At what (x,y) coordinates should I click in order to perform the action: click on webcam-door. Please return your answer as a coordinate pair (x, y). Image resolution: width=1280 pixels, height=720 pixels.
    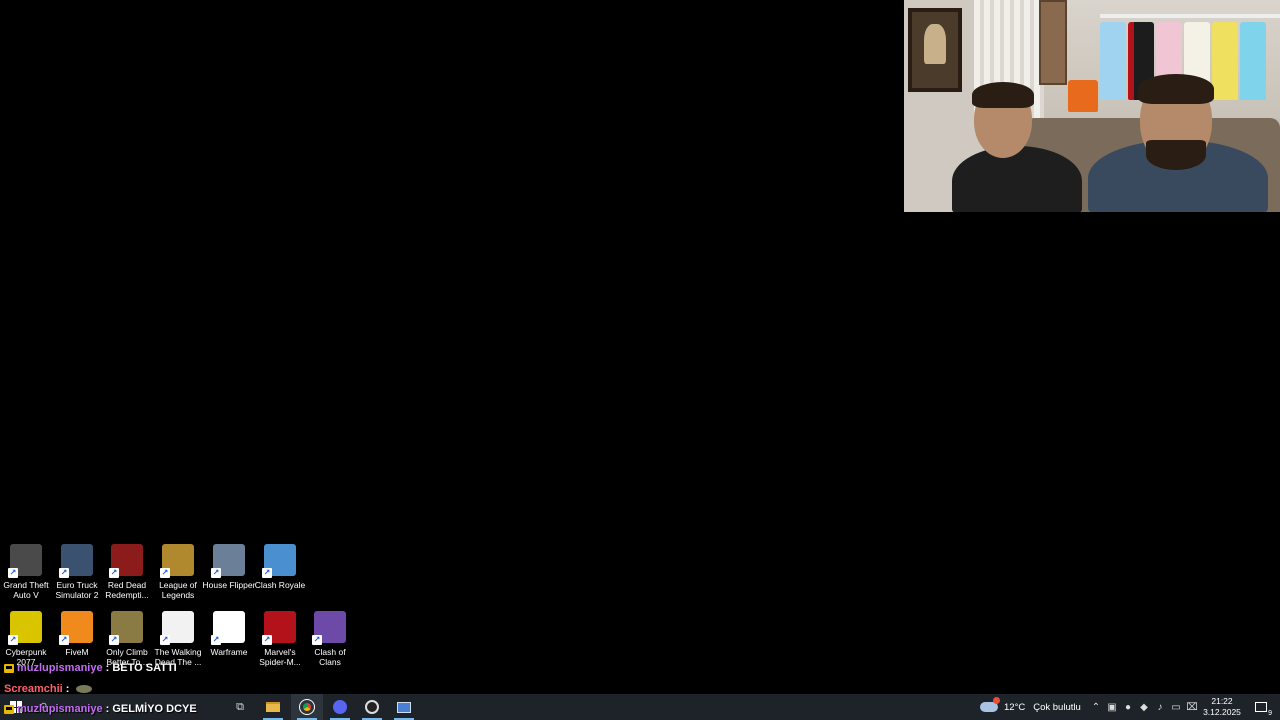
    Looking at the image, I should click on (1053, 42).